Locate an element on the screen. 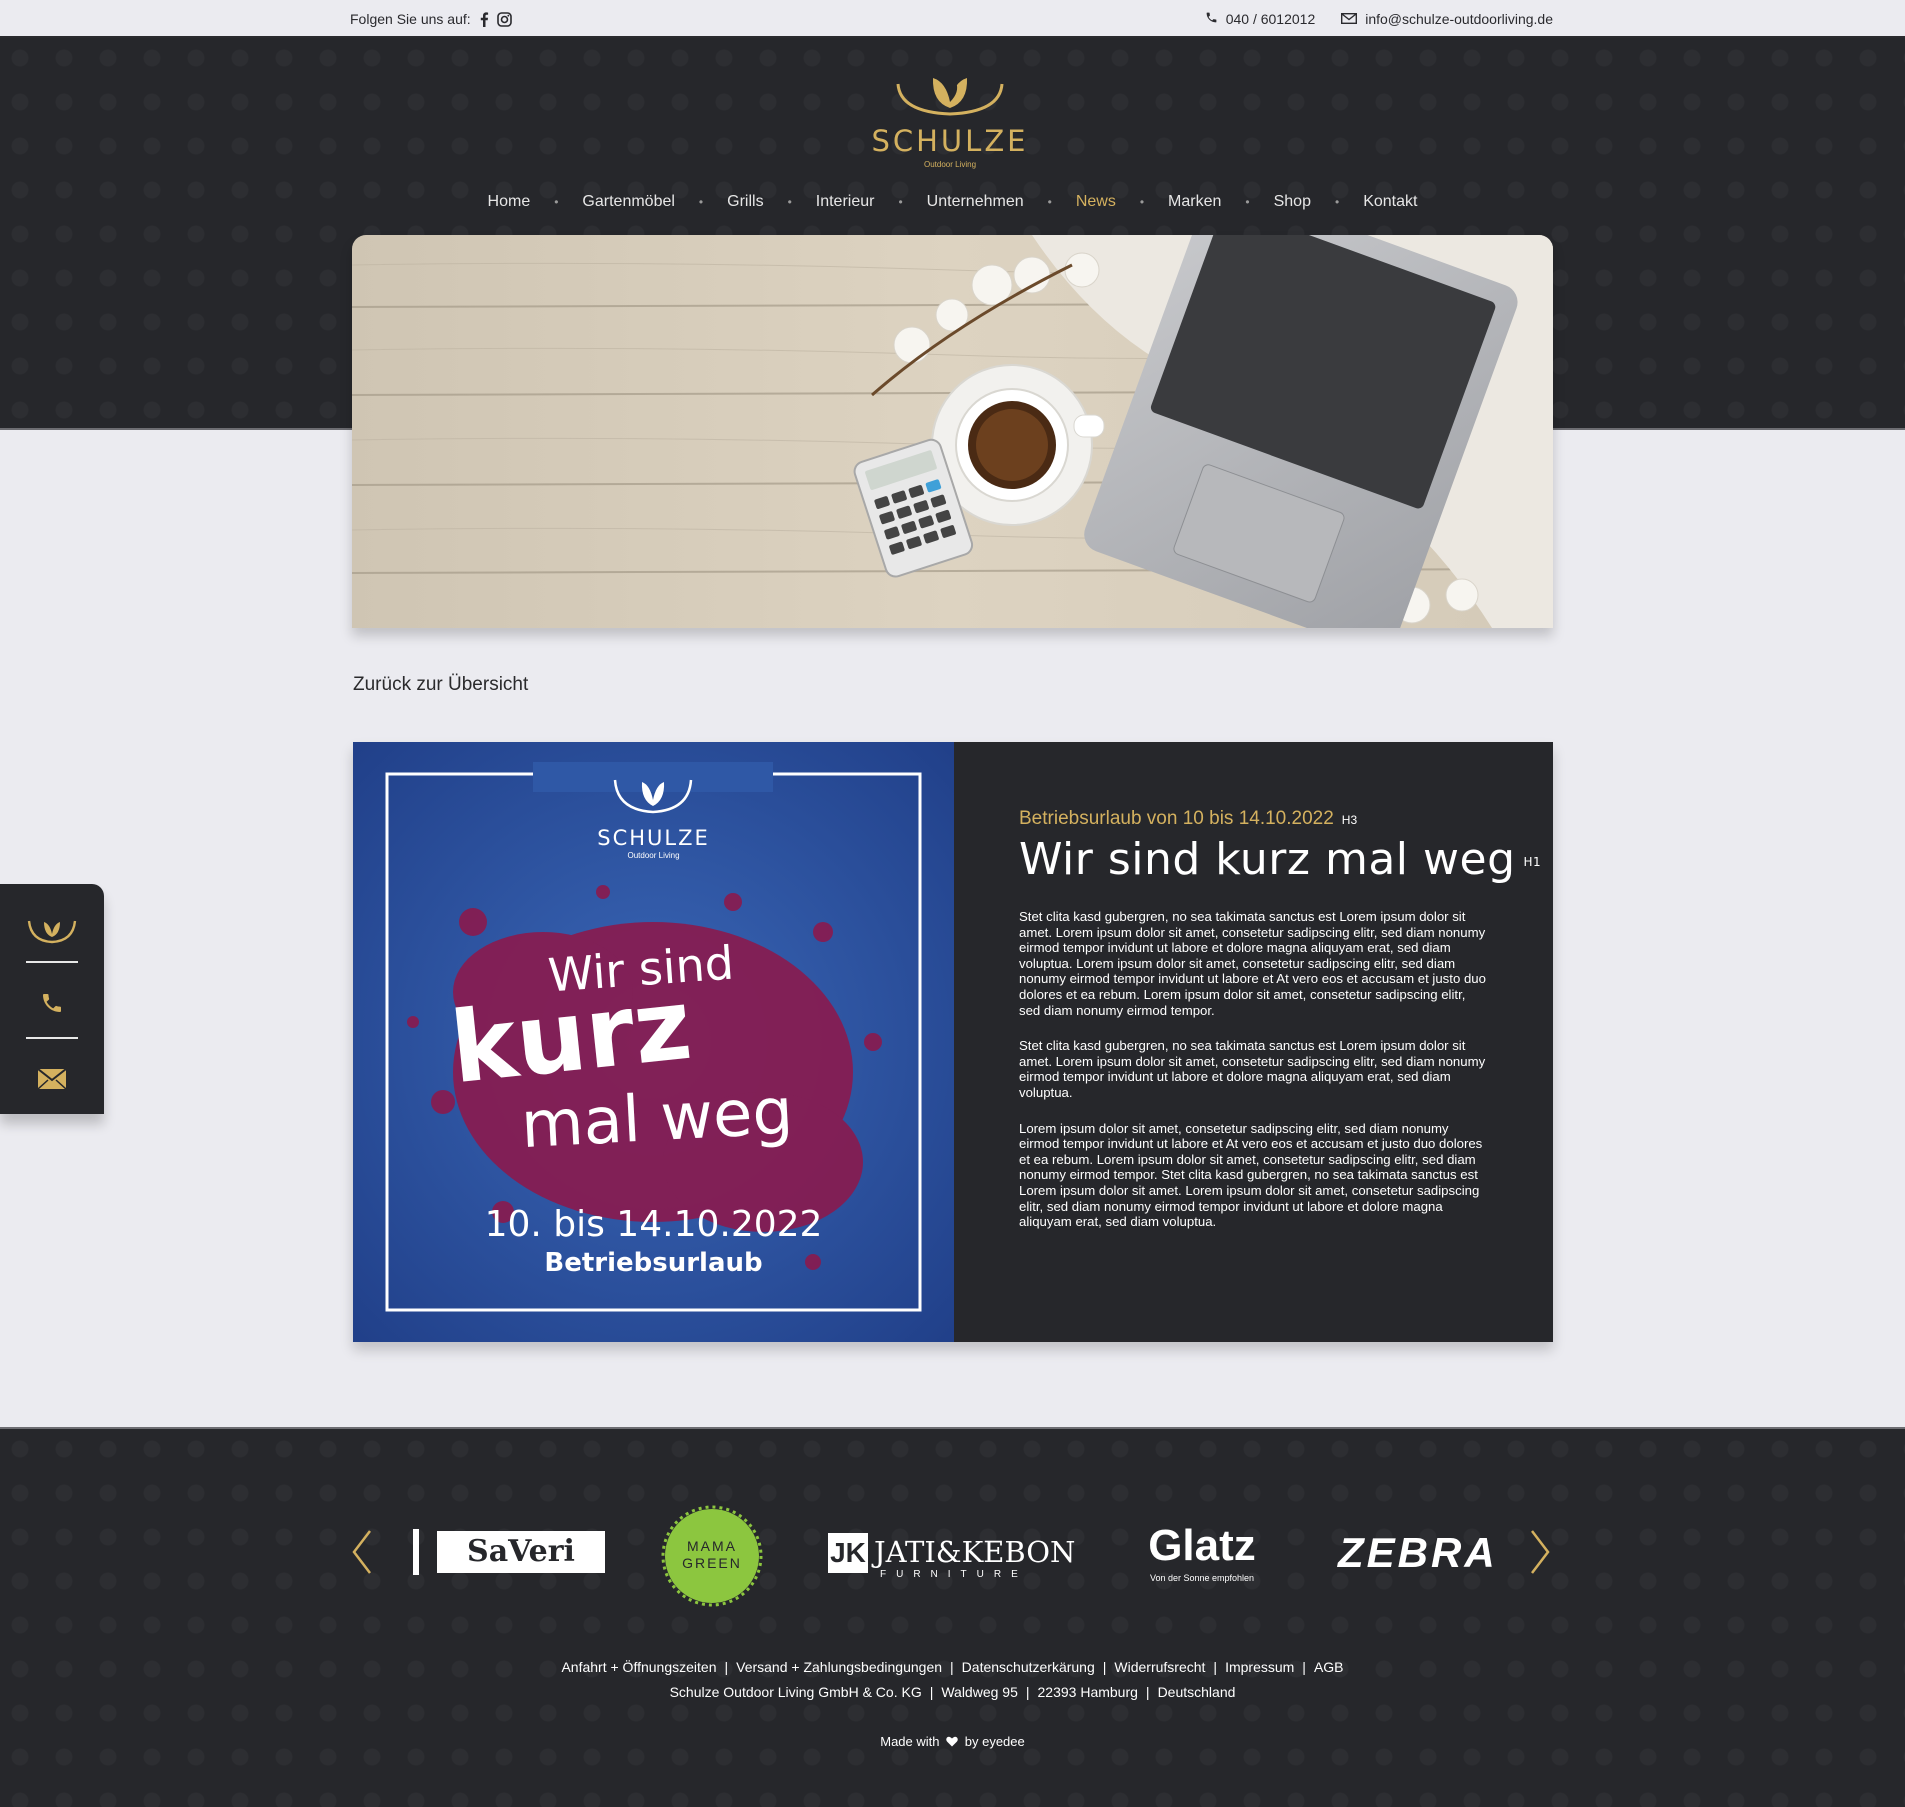 This screenshot has width=1905, height=1807. top-phone: 040 / 6012012 is located at coordinates (1260, 19).